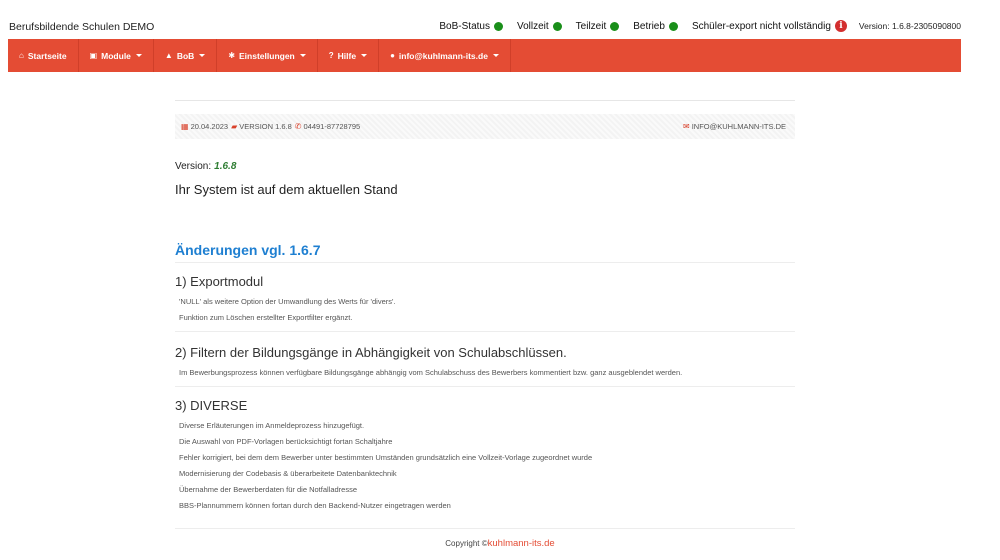  Describe the element at coordinates (47, 55) in the screenshot. I see `nav-label: Startseite` at that location.